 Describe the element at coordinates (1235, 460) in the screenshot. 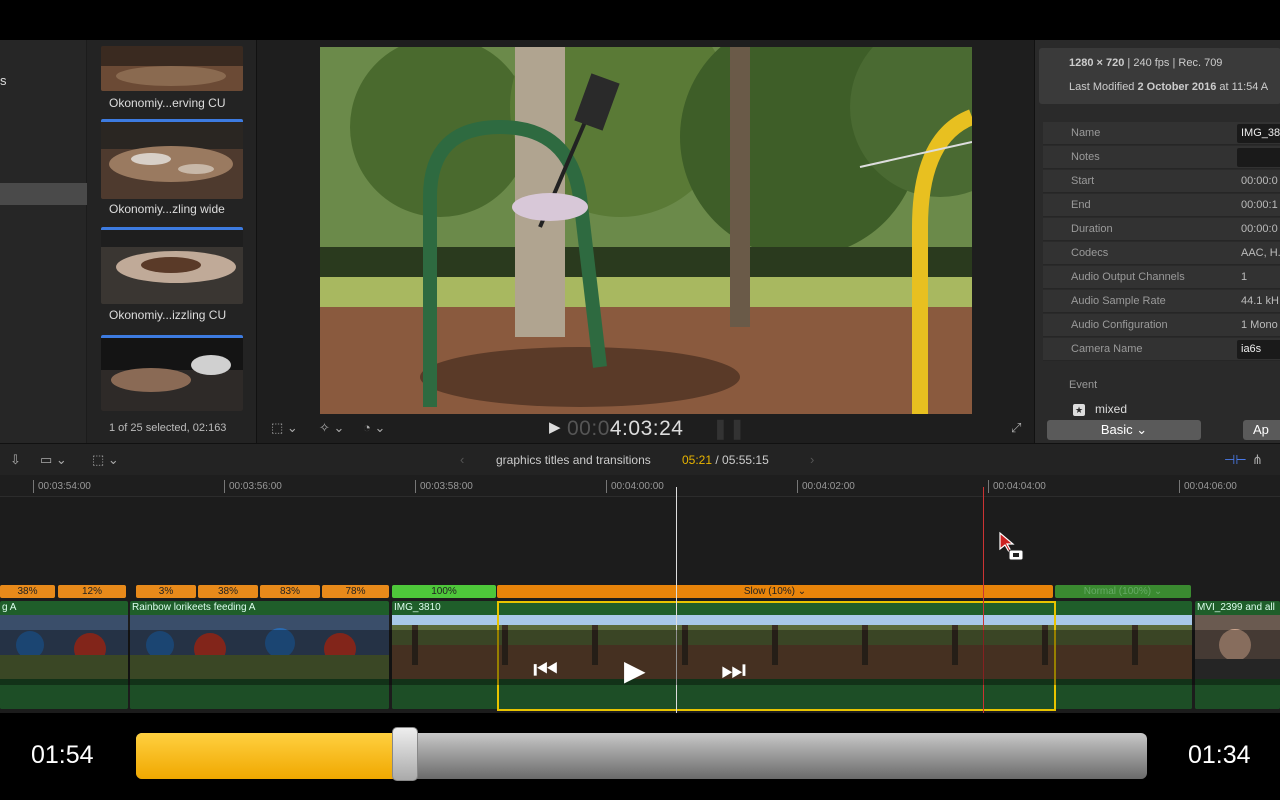

I see `skimming-icon: ⊣⊢` at that location.